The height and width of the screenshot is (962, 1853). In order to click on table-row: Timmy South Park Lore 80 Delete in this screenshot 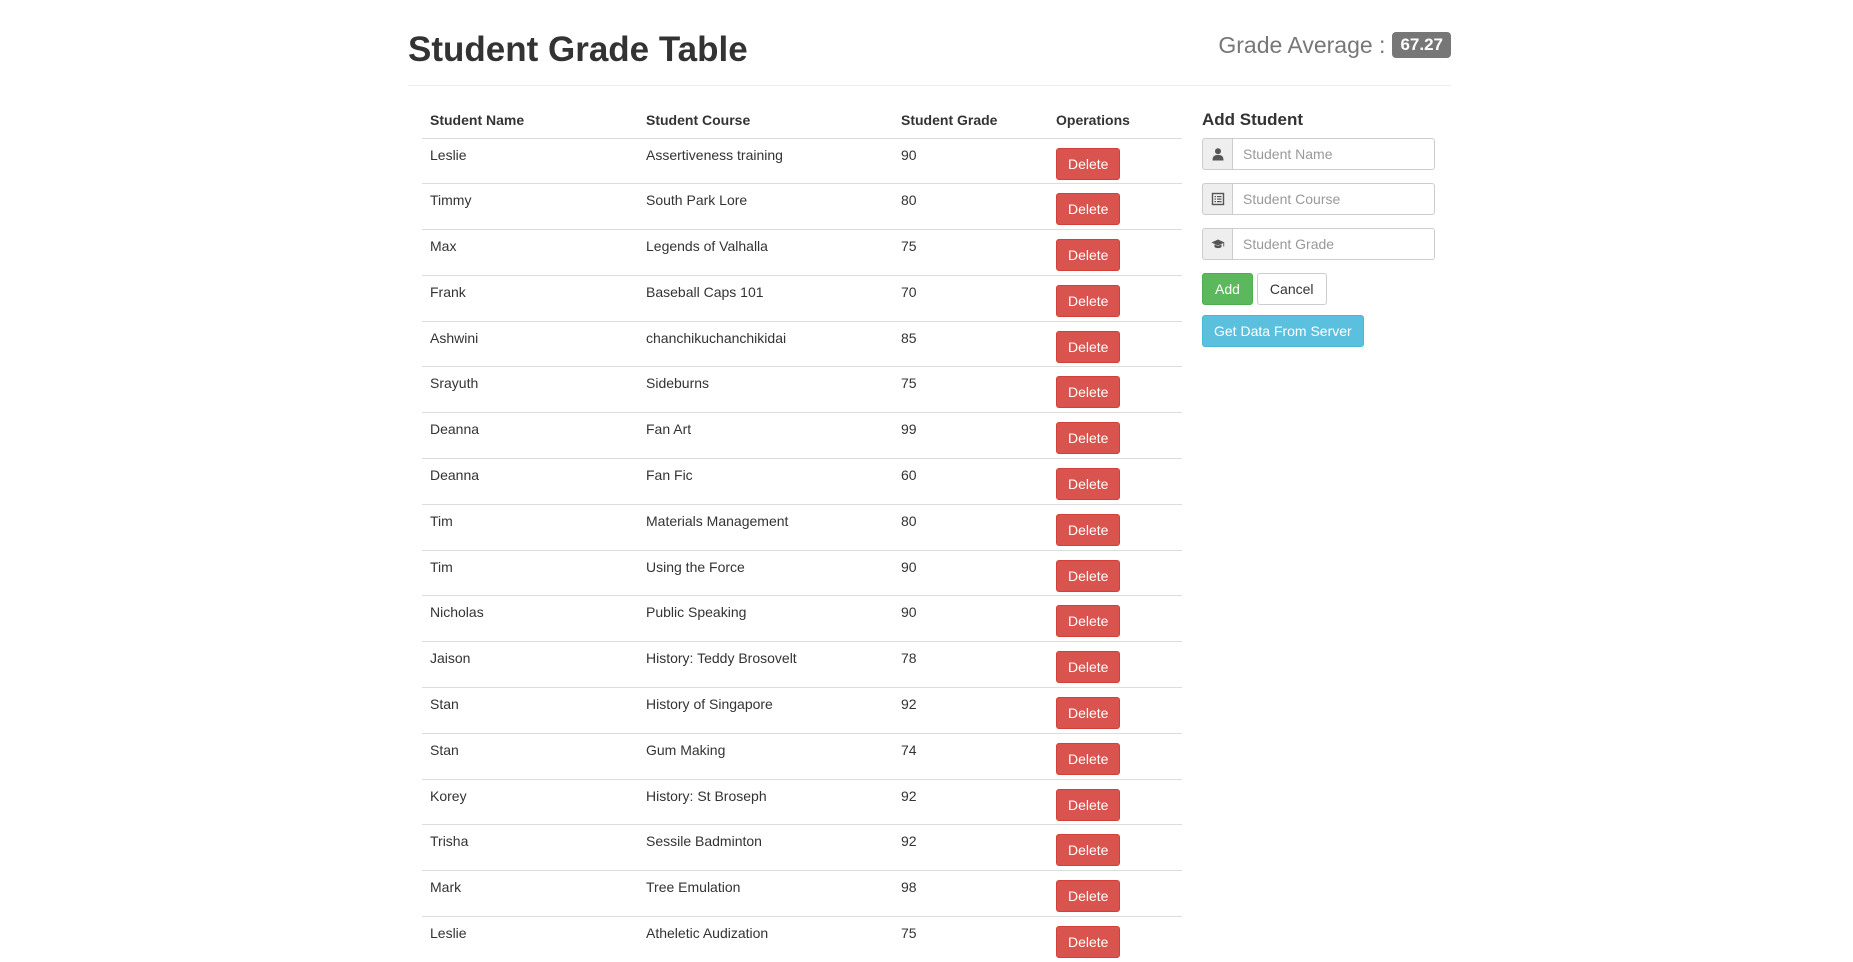, I will do `click(802, 206)`.